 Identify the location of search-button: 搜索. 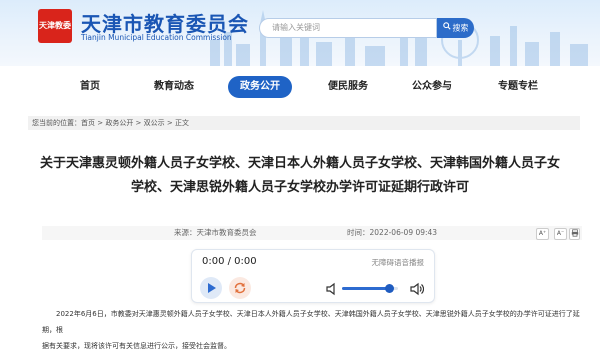
(455, 28).